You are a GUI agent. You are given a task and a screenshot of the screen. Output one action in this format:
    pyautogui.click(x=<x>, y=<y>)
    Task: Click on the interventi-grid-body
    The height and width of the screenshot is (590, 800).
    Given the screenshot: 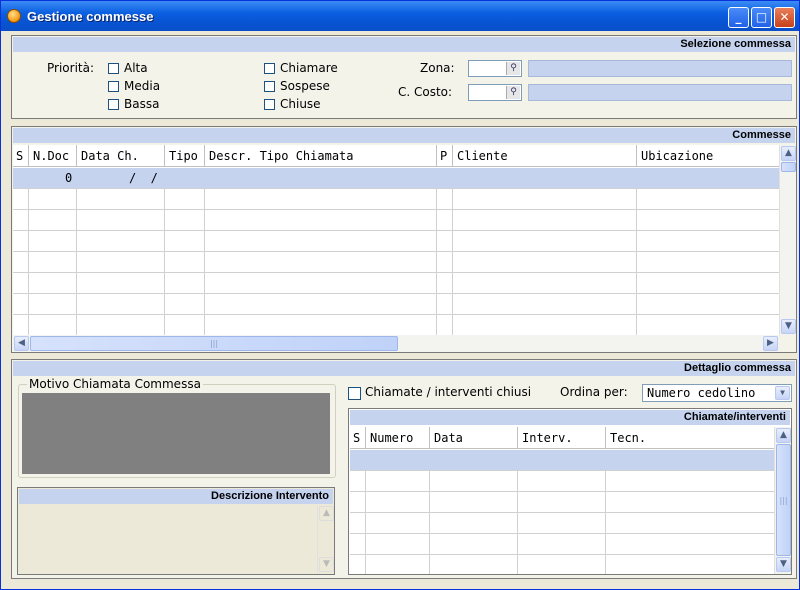 What is the action you would take?
    pyautogui.click(x=562, y=511)
    